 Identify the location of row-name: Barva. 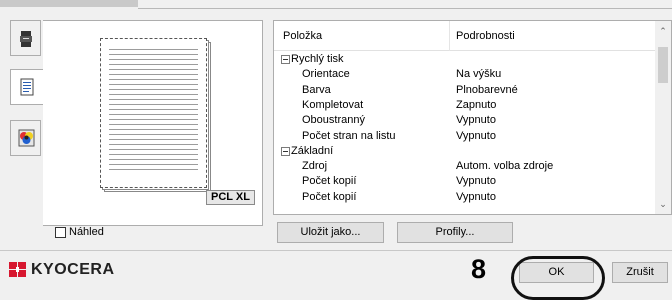
(316, 89).